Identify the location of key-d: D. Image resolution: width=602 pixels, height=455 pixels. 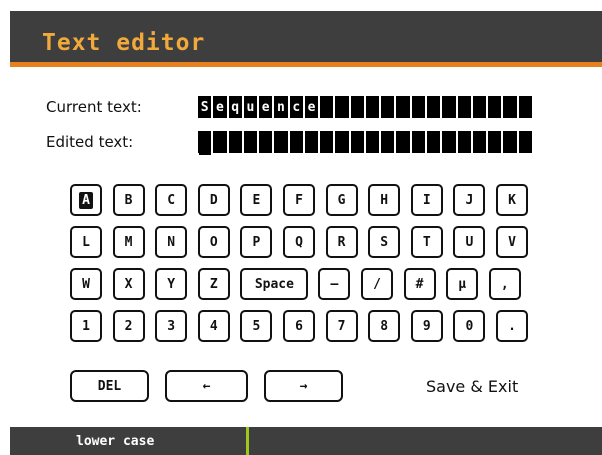
(213, 200).